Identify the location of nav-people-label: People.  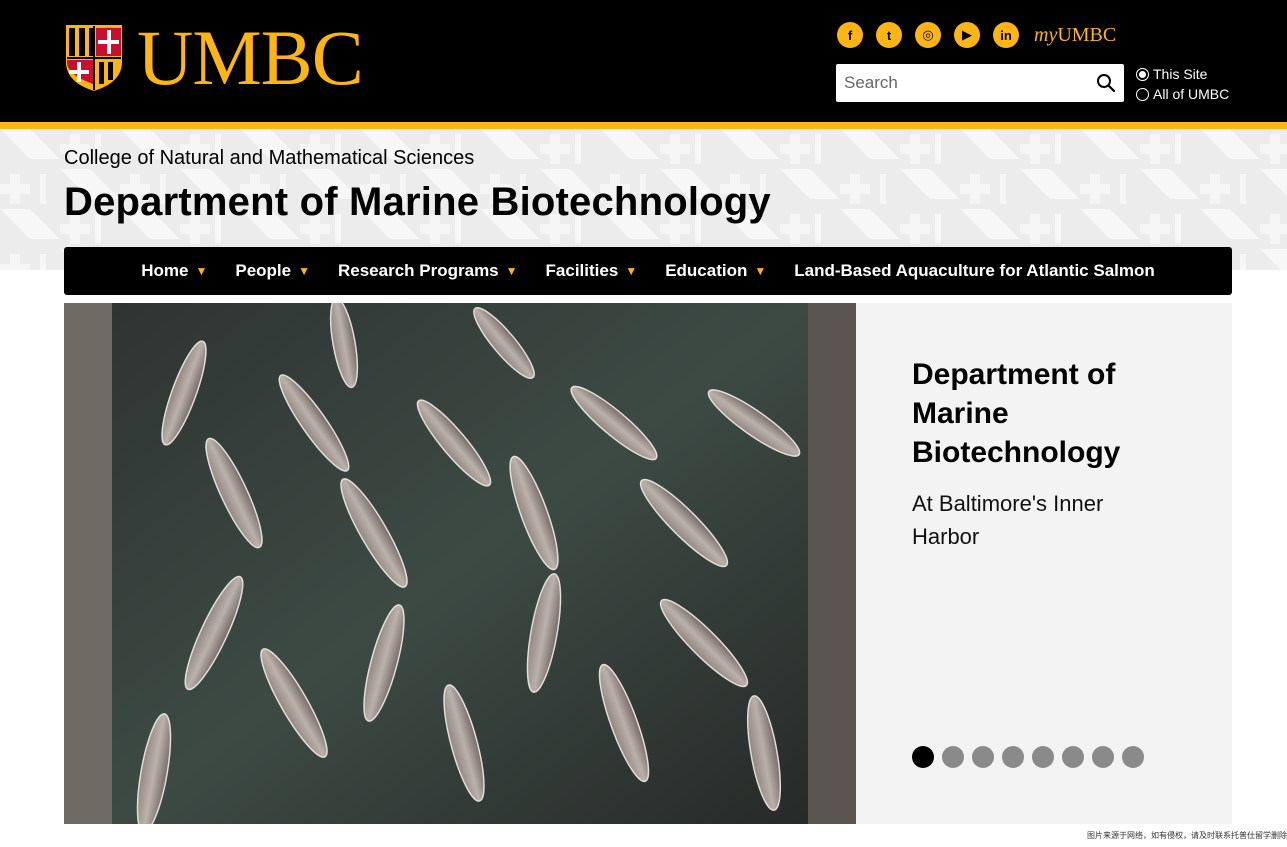
(263, 270).